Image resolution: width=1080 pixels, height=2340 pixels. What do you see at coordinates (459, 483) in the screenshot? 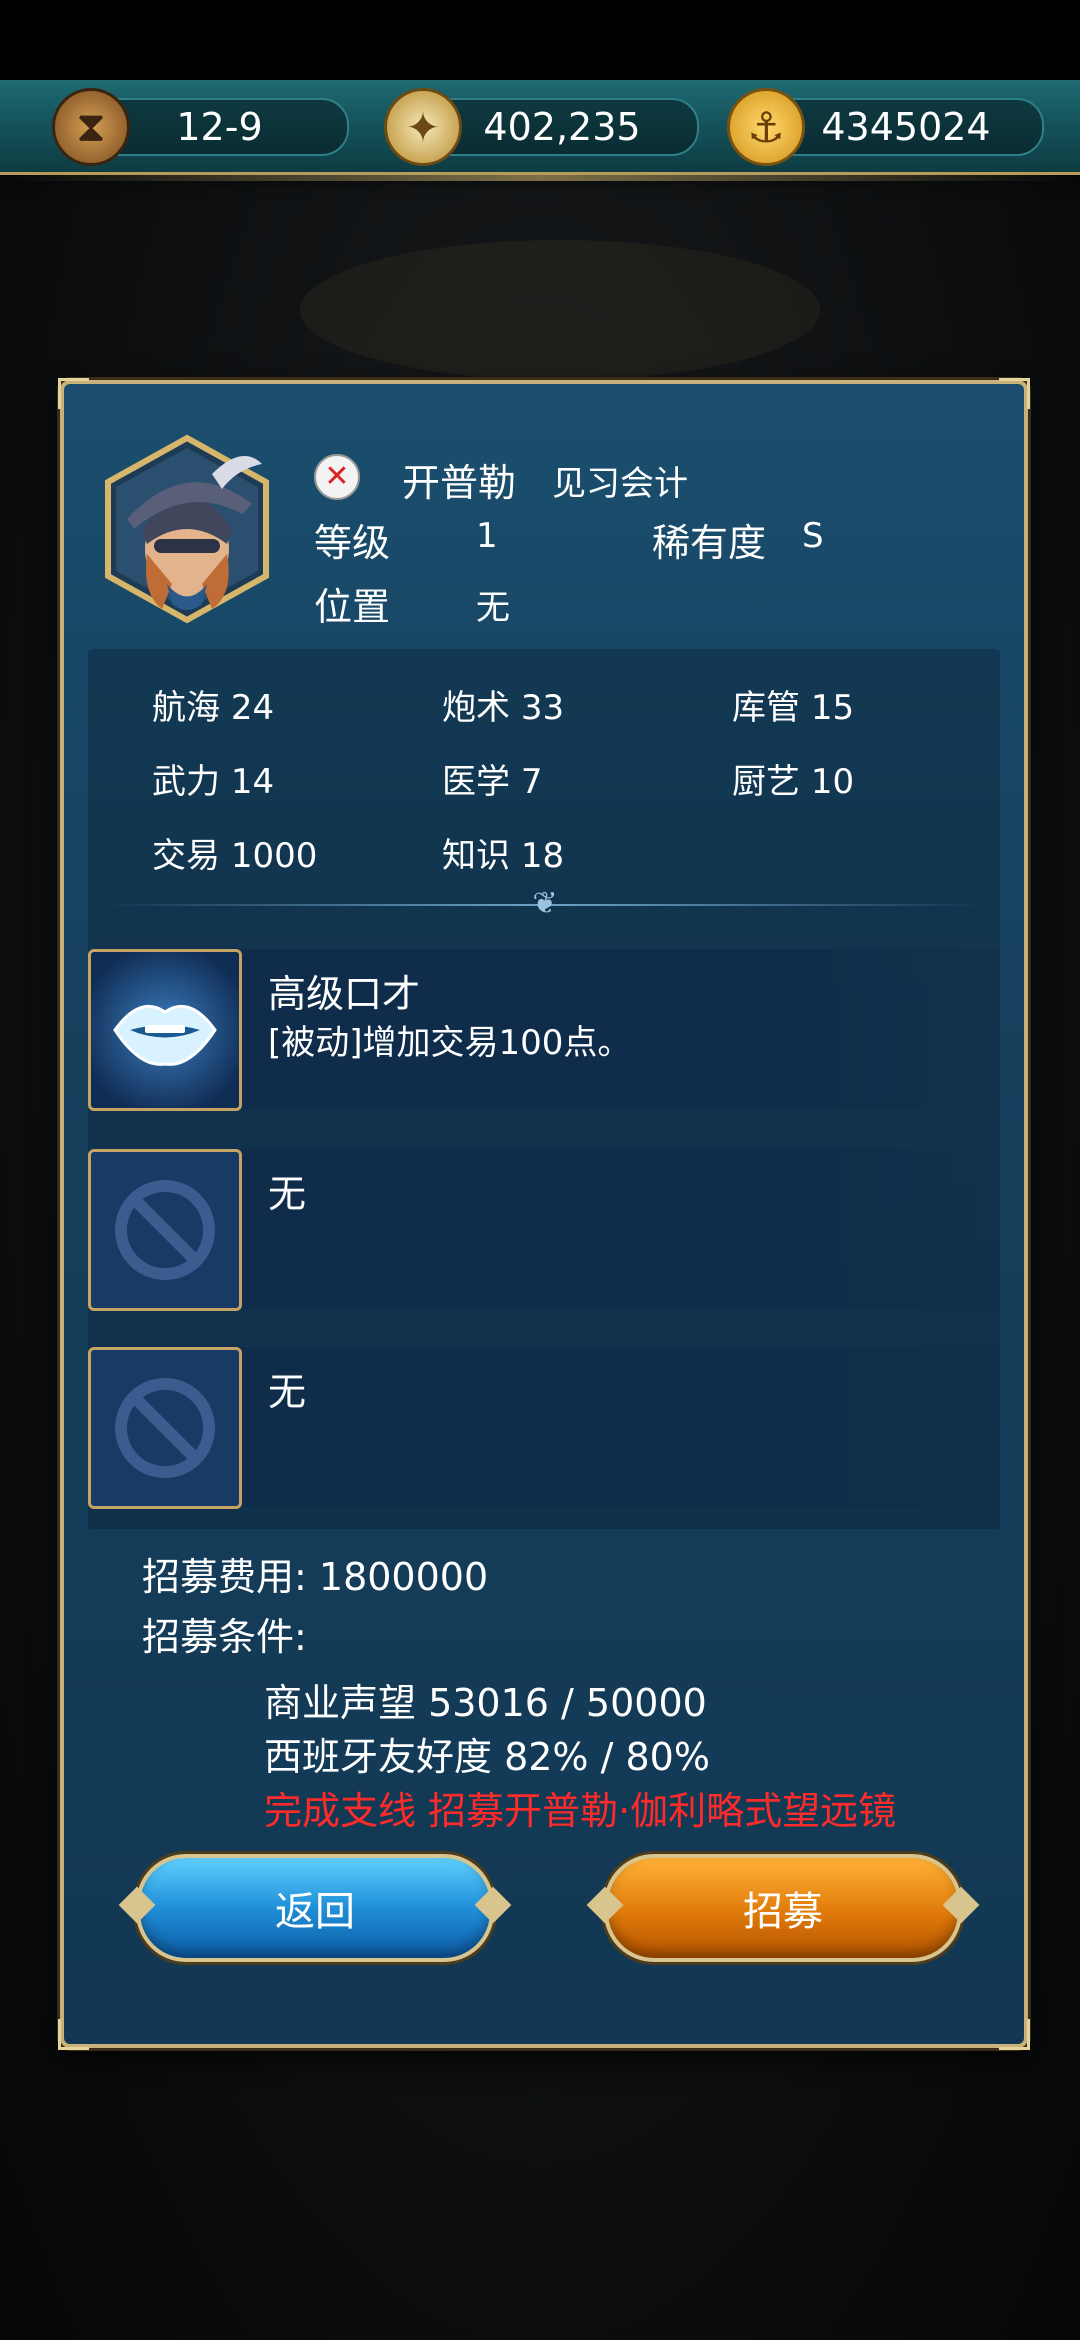
I see `officer-name: 开普勒` at bounding box center [459, 483].